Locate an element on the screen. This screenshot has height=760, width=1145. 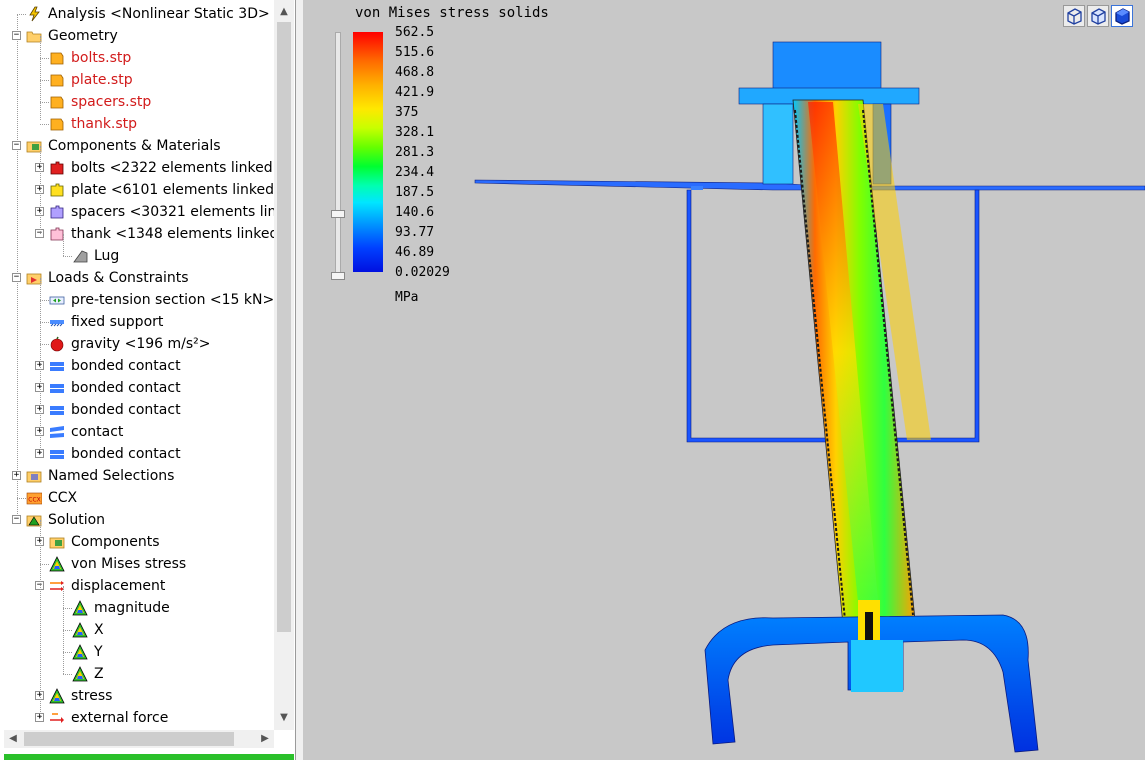
displacement-guide-line is located at coordinates (63, 630).